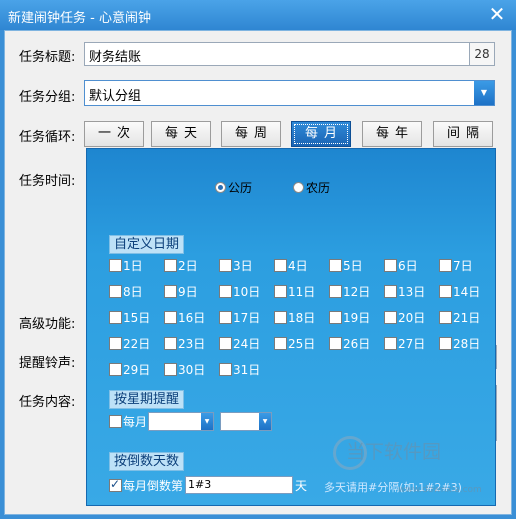  I want to click on day-label: 1日, so click(133, 266).